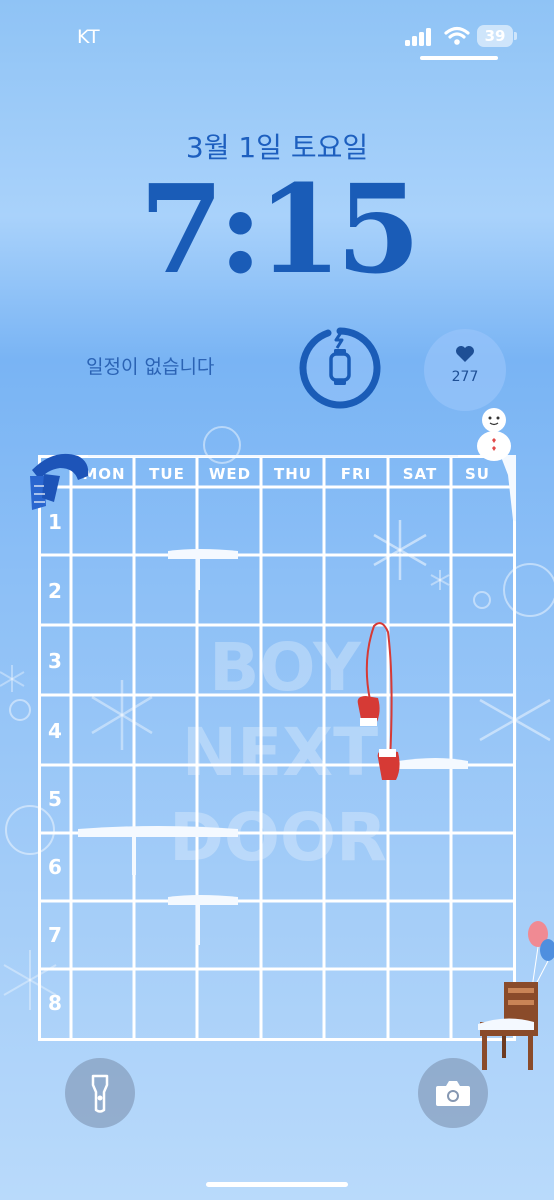 This screenshot has height=1200, width=554. I want to click on snowman-icon, so click(494, 434).